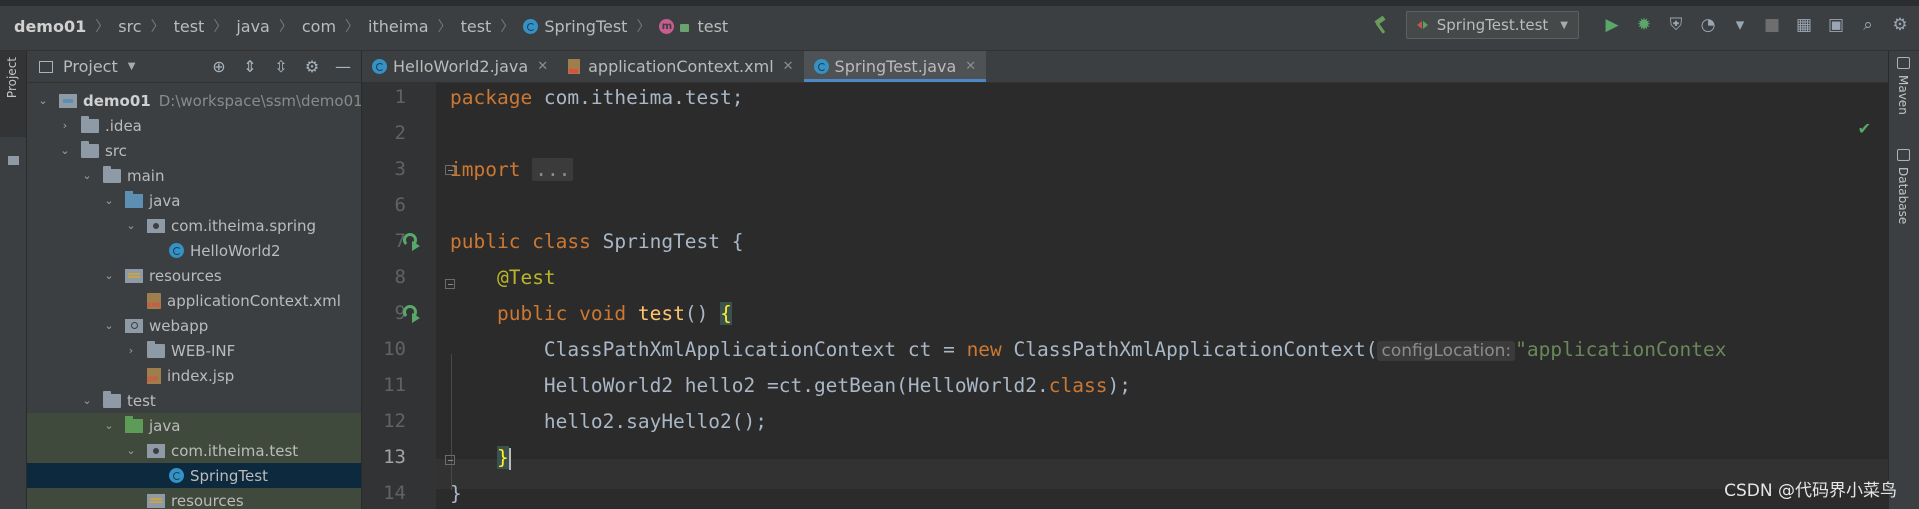  Describe the element at coordinates (680, 66) in the screenshot. I see `tab-application-context: applicationContext.xml ✕` at that location.